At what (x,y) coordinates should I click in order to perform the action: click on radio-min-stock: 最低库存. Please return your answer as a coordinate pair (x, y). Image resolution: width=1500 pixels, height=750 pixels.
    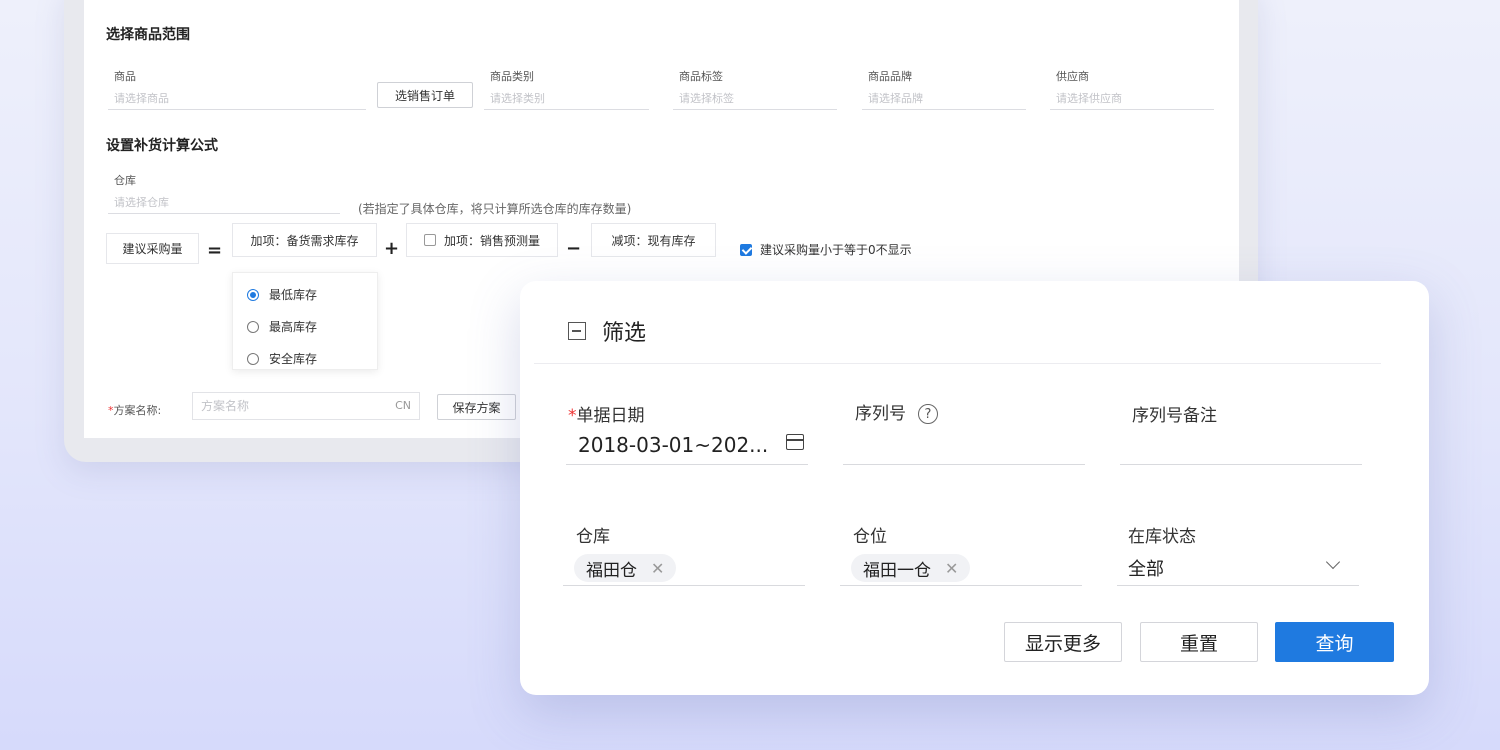
    Looking at the image, I should click on (282, 294).